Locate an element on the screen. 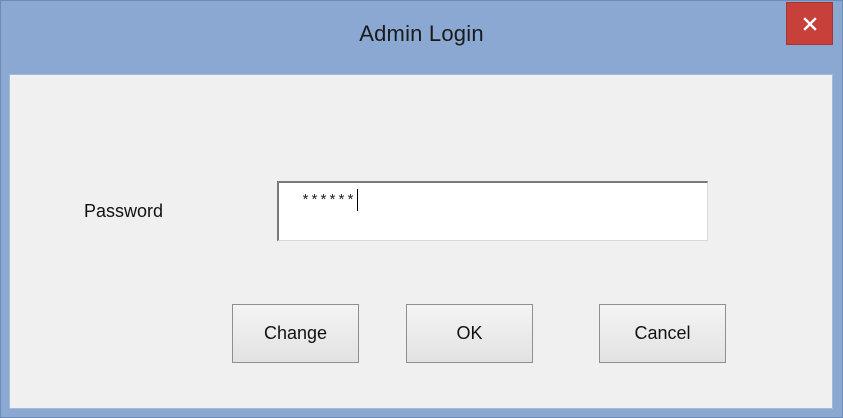 The width and height of the screenshot is (843, 418). password-masked-text: ****** is located at coordinates (328, 201).